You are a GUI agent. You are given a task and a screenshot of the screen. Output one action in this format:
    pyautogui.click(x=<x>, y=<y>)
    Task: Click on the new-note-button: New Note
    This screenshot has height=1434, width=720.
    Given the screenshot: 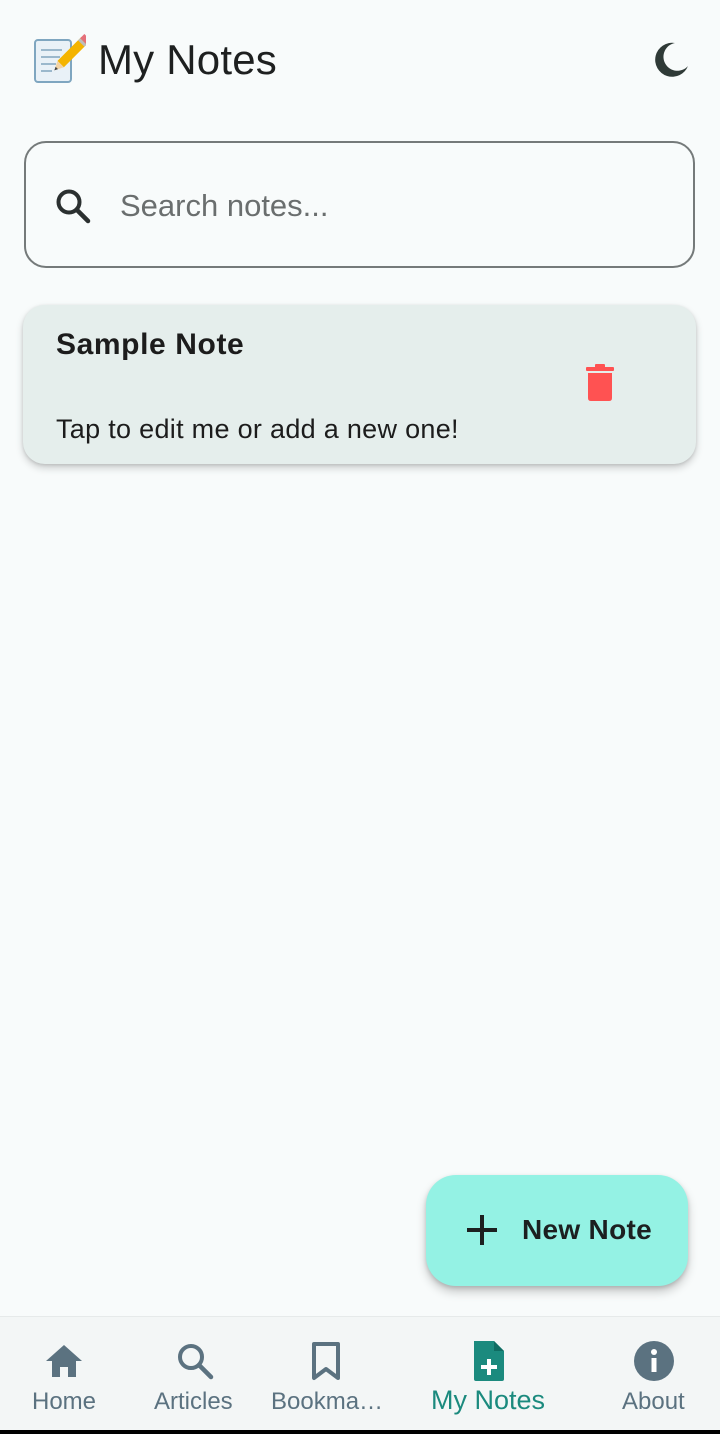 What is the action you would take?
    pyautogui.click(x=557, y=1230)
    